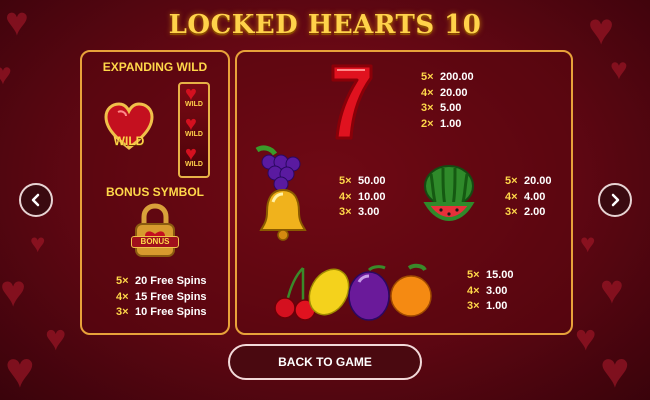 The image size is (650, 400). Describe the element at coordinates (171, 281) in the screenshot. I see `payout-value: 20 Free Spins` at that location.